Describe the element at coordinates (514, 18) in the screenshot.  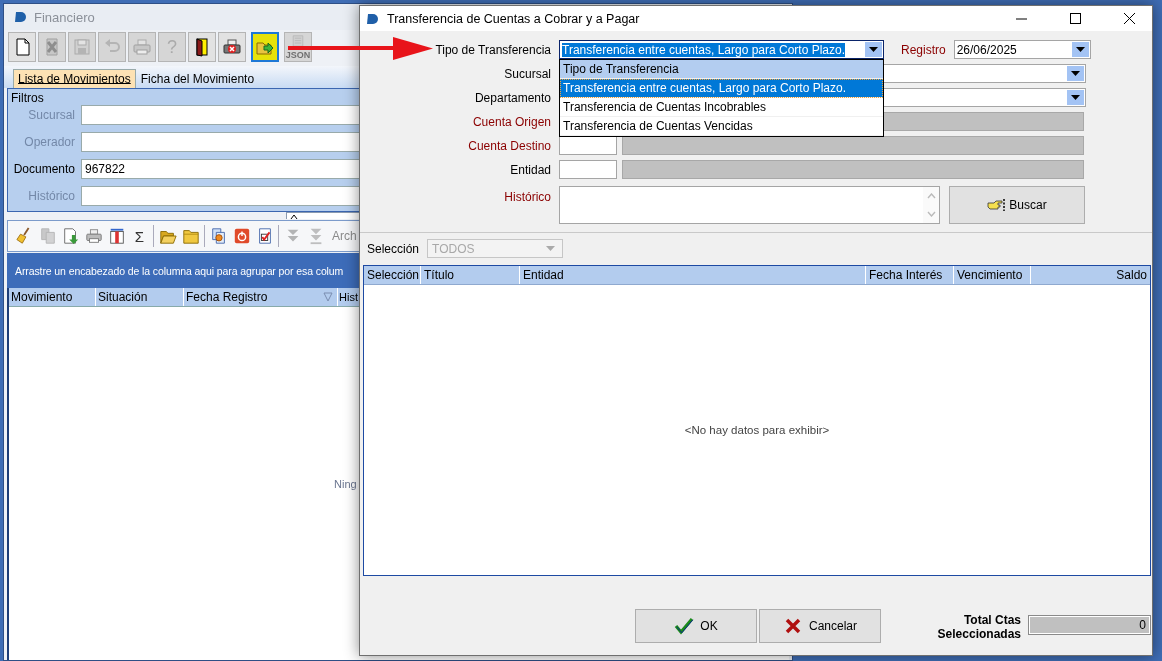
I see `window-title: Transferencia de Cuentas a Cobrar y a Pagar` at that location.